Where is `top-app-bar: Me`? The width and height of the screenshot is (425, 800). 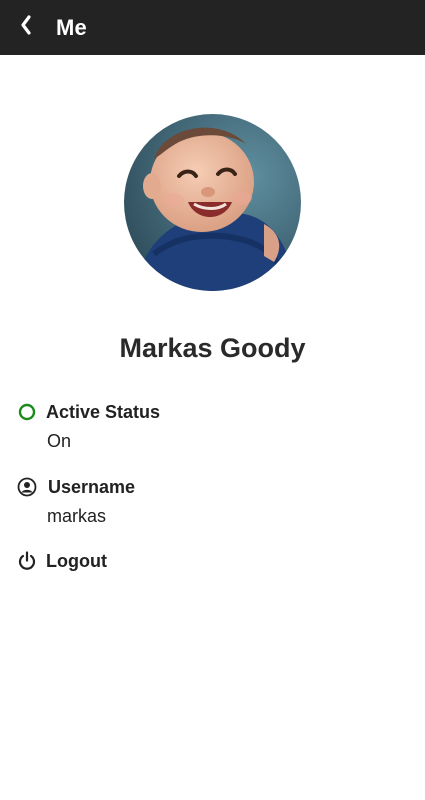
top-app-bar: Me is located at coordinates (212, 27).